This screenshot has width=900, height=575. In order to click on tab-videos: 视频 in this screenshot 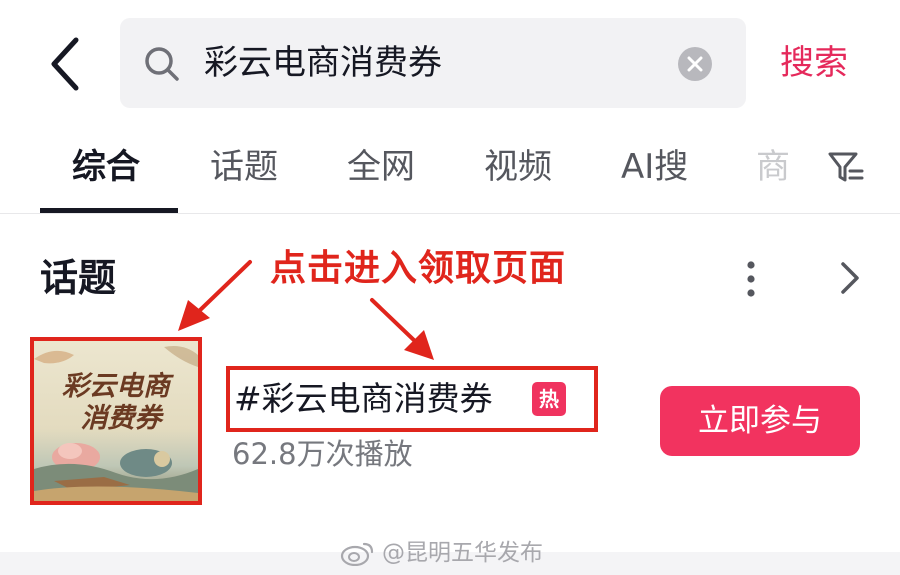, I will do `click(518, 167)`.